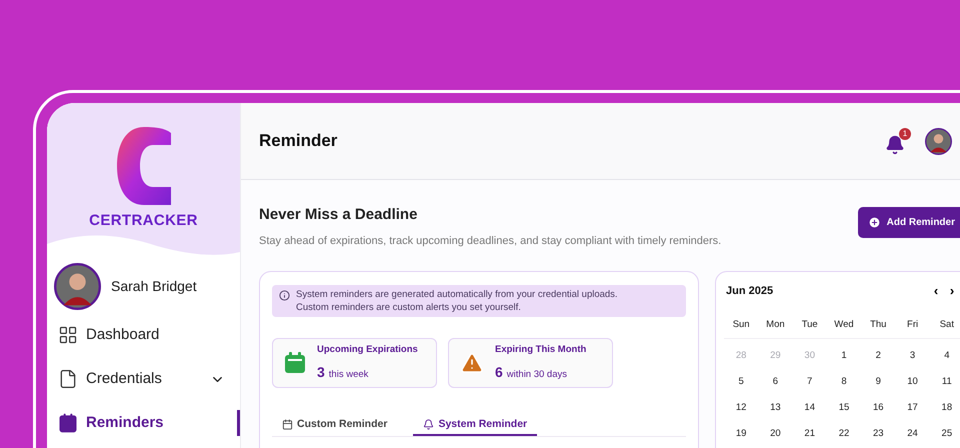  What do you see at coordinates (844, 325) in the screenshot?
I see `weekday-label: Wed` at bounding box center [844, 325].